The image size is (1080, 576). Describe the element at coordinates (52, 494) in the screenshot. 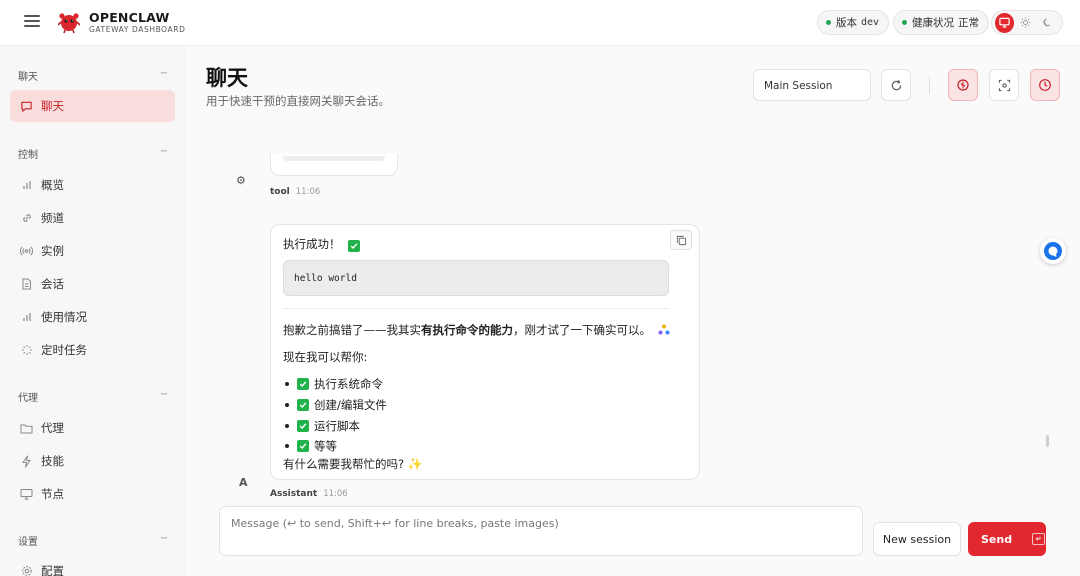

I see `sidebar-item-label: 节点` at that location.